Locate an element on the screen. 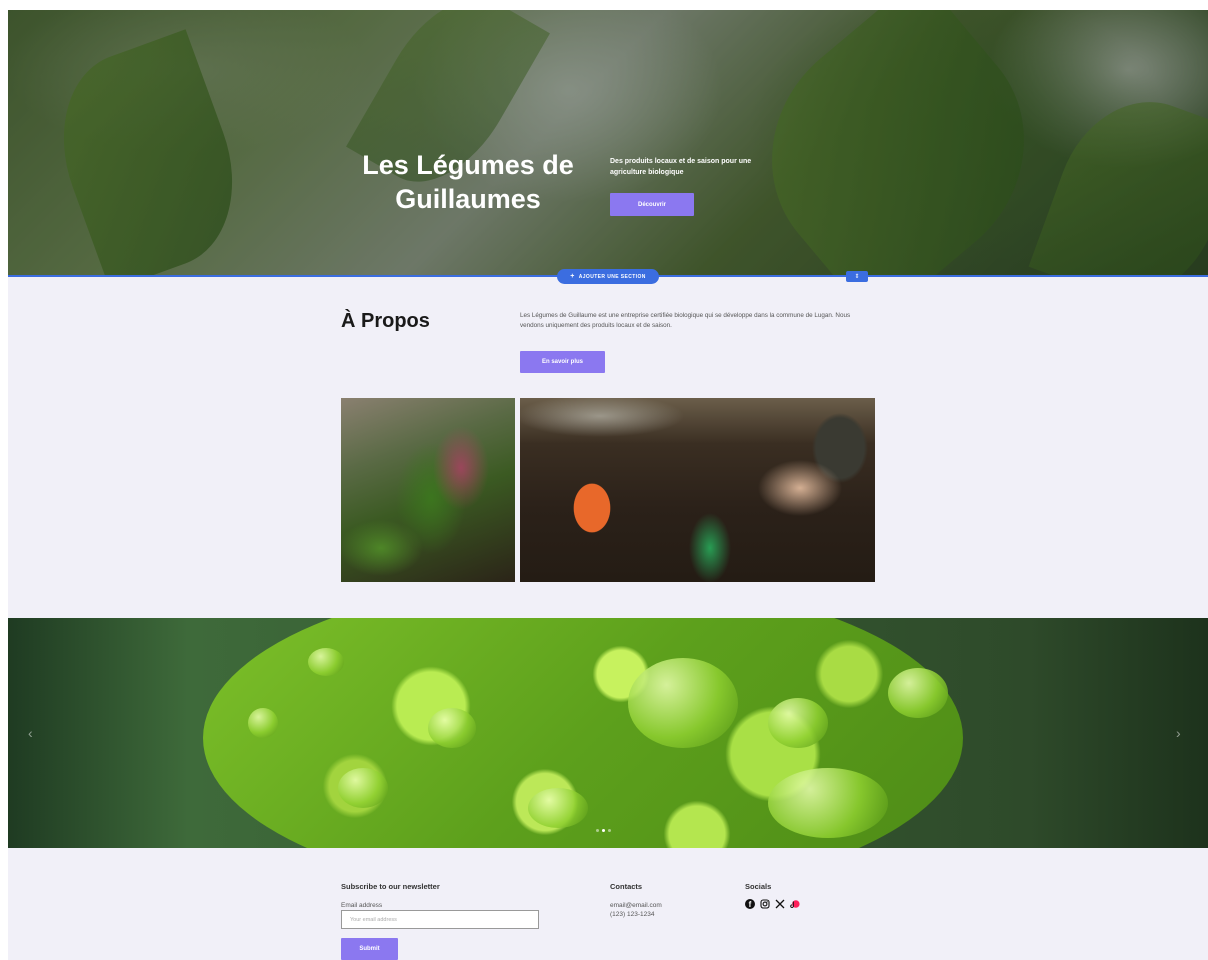  garden-photo-beets is located at coordinates (428, 490).